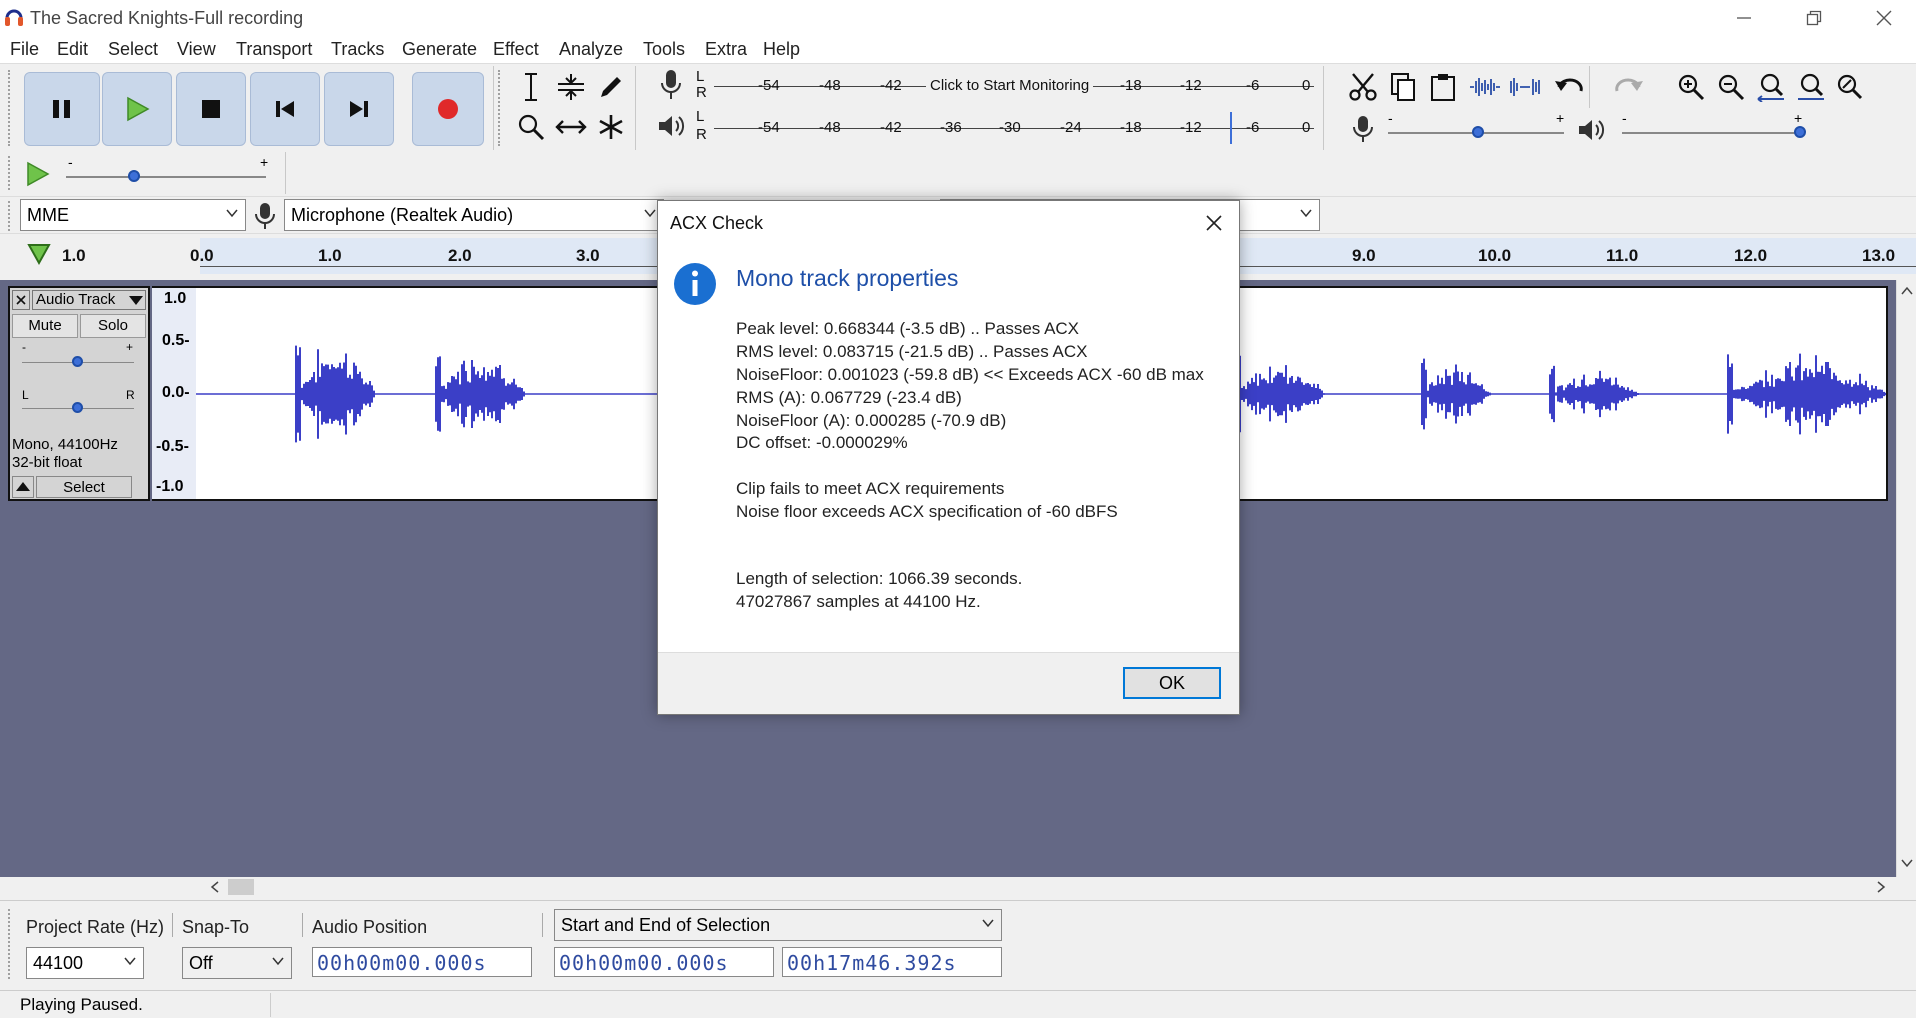 This screenshot has width=1916, height=1018. What do you see at coordinates (611, 127) in the screenshot?
I see `multi-tool` at bounding box center [611, 127].